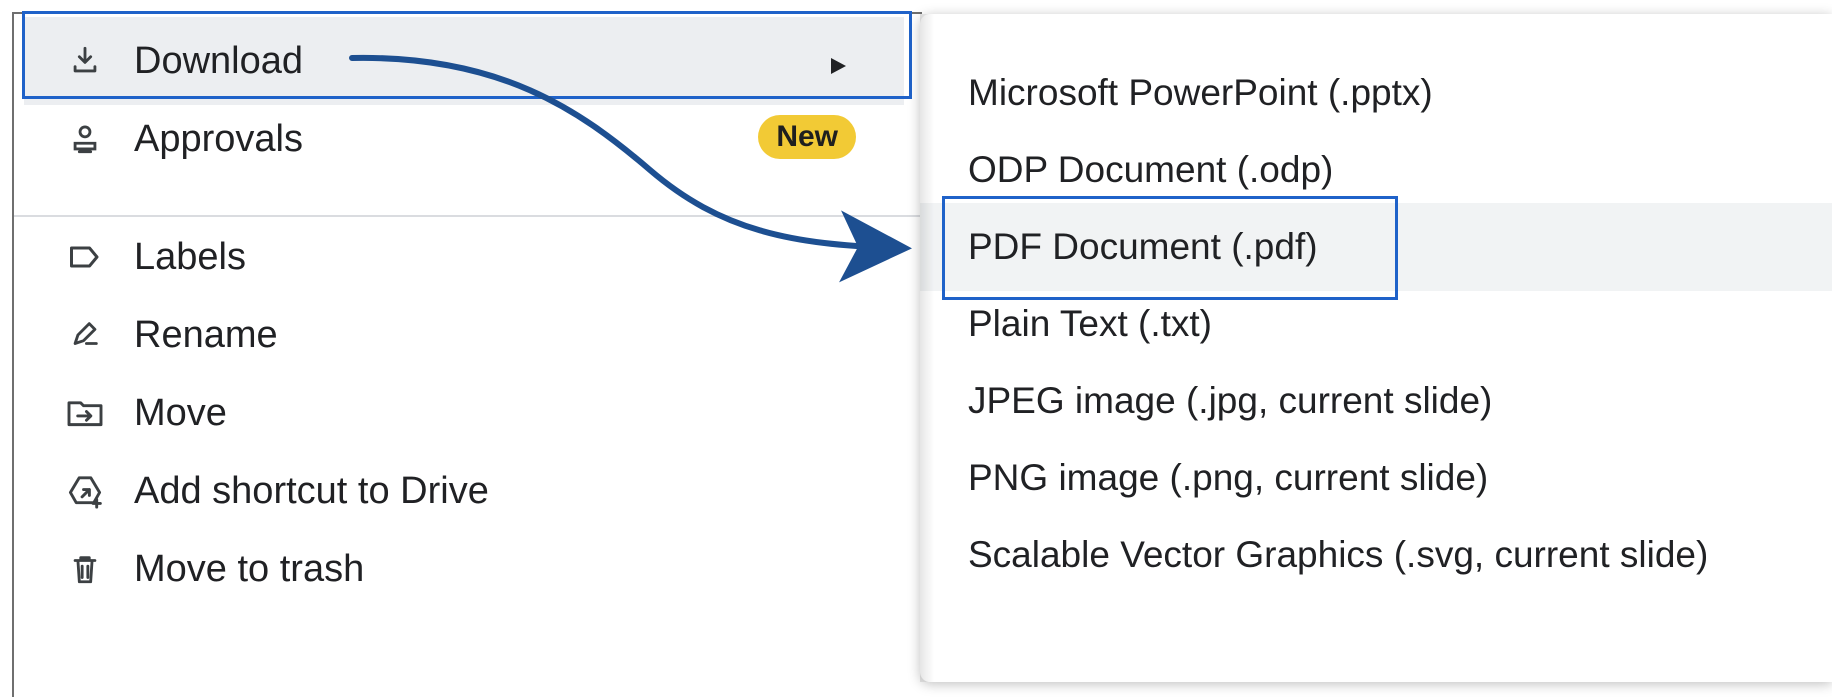  I want to click on download-pptx-label: Microsoft PowerPoint (.pptx), so click(1200, 92).